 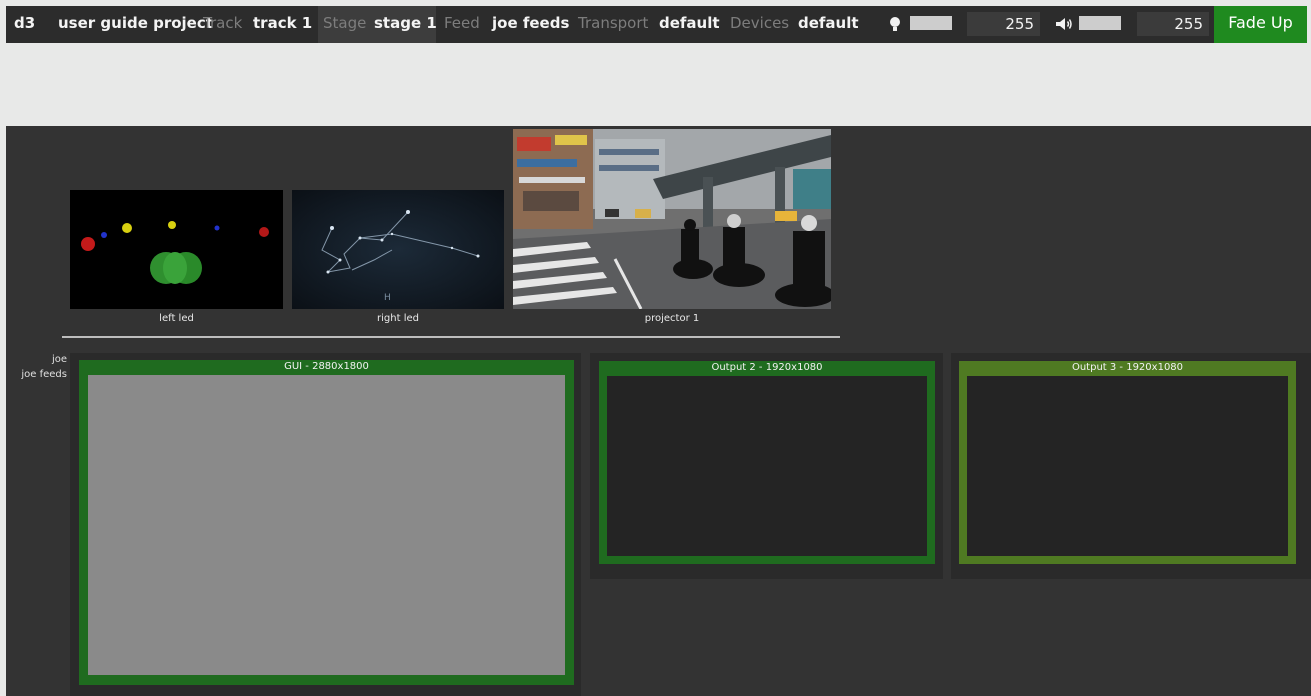 What do you see at coordinates (767, 367) in the screenshot?
I see `output-title: Output 2 - 1920x1080` at bounding box center [767, 367].